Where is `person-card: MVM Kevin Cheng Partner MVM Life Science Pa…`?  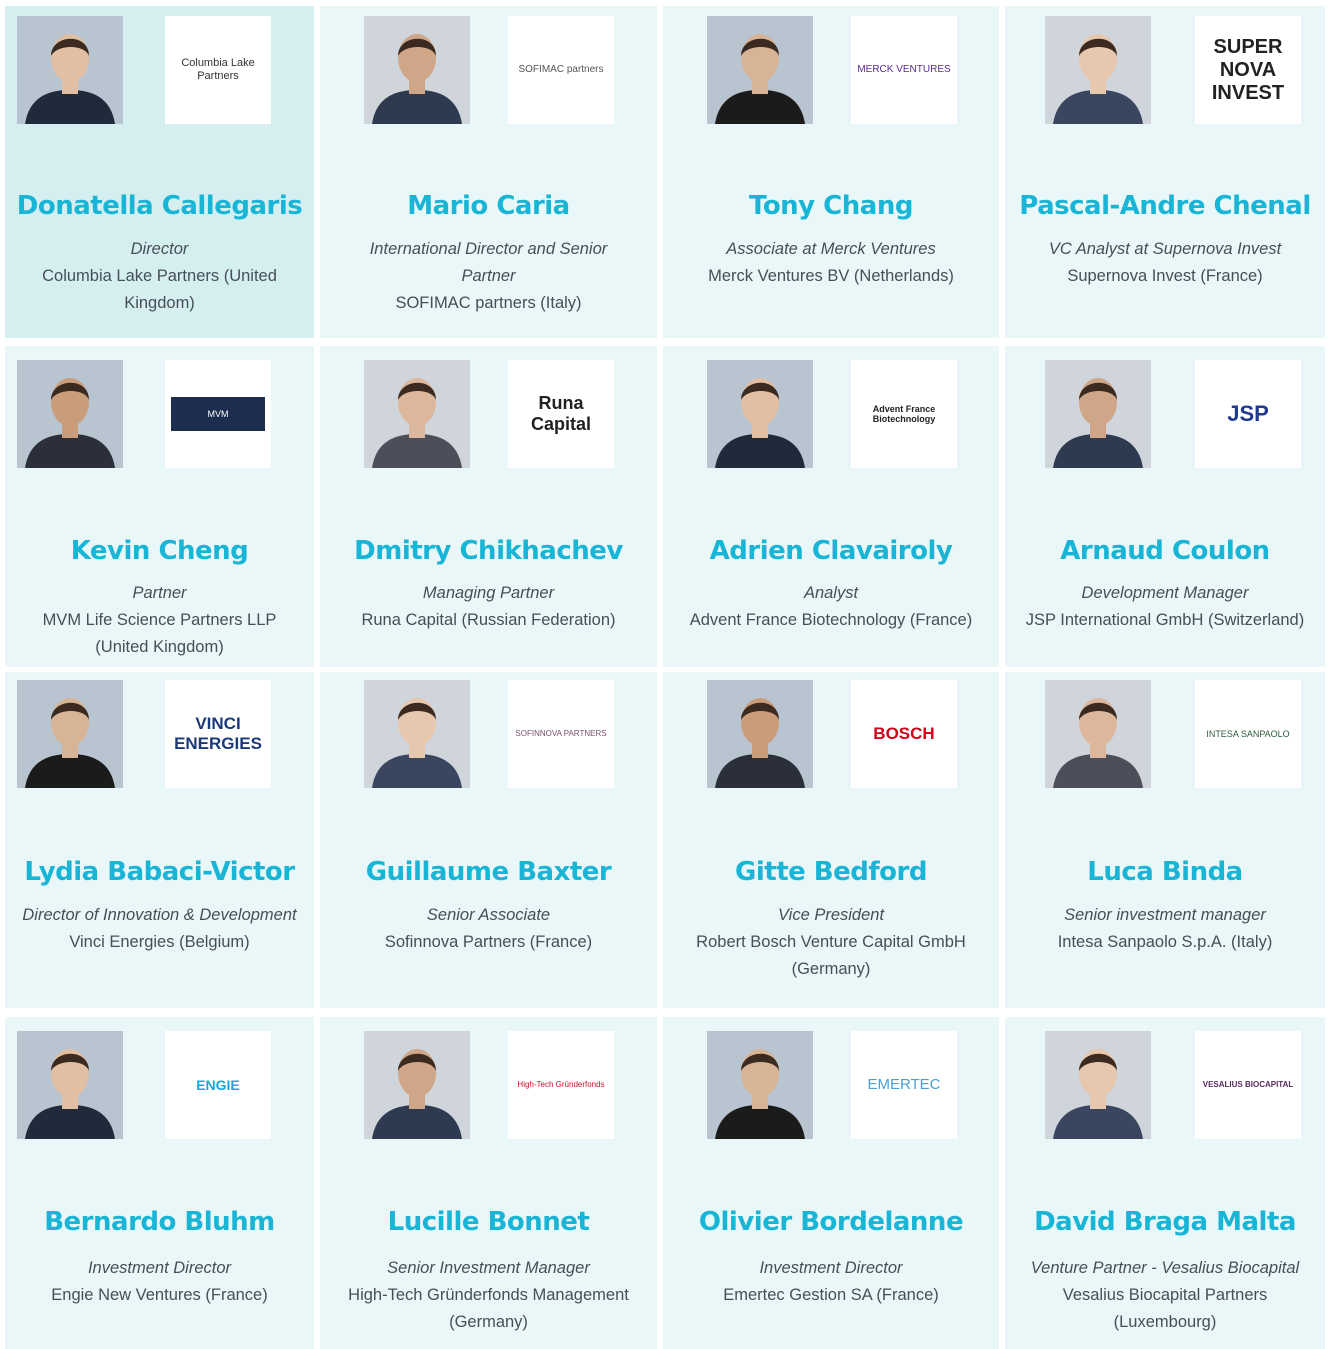 person-card: MVM Kevin Cheng Partner MVM Life Science Pa… is located at coordinates (159, 506).